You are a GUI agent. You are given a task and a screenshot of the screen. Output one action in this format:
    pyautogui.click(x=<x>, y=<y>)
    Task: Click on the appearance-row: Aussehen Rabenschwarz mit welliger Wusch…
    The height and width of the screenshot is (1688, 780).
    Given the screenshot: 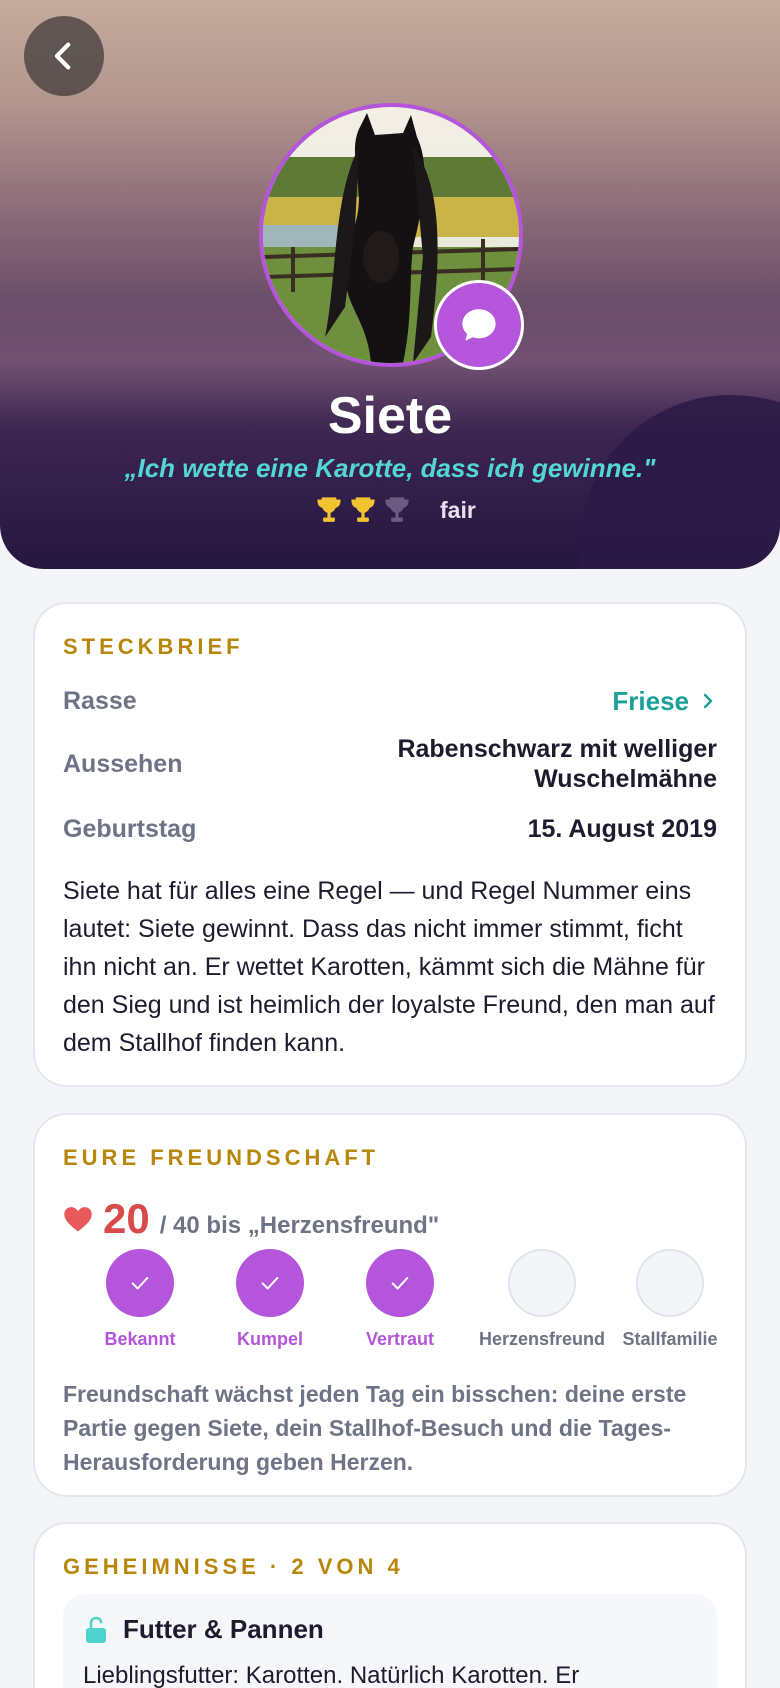 What is the action you would take?
    pyautogui.click(x=390, y=764)
    